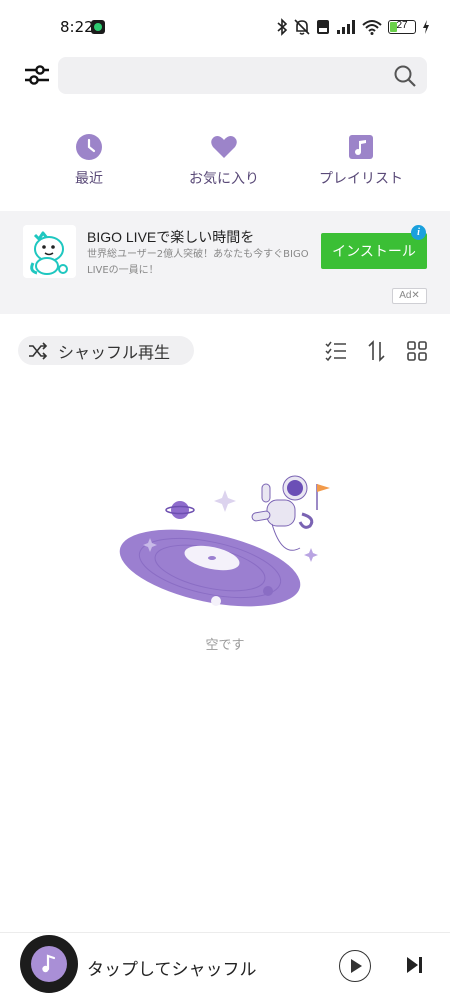 This screenshot has width=450, height=999. Describe the element at coordinates (224, 179) in the screenshot. I see `quick-item-label: お気に入り` at that location.